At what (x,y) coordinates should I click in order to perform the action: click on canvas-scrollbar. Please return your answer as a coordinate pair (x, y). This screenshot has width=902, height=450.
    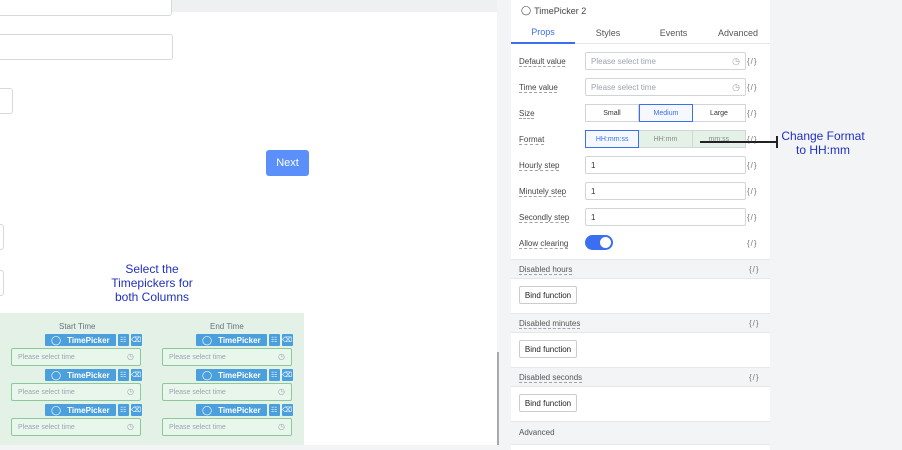
    Looking at the image, I should click on (498, 398).